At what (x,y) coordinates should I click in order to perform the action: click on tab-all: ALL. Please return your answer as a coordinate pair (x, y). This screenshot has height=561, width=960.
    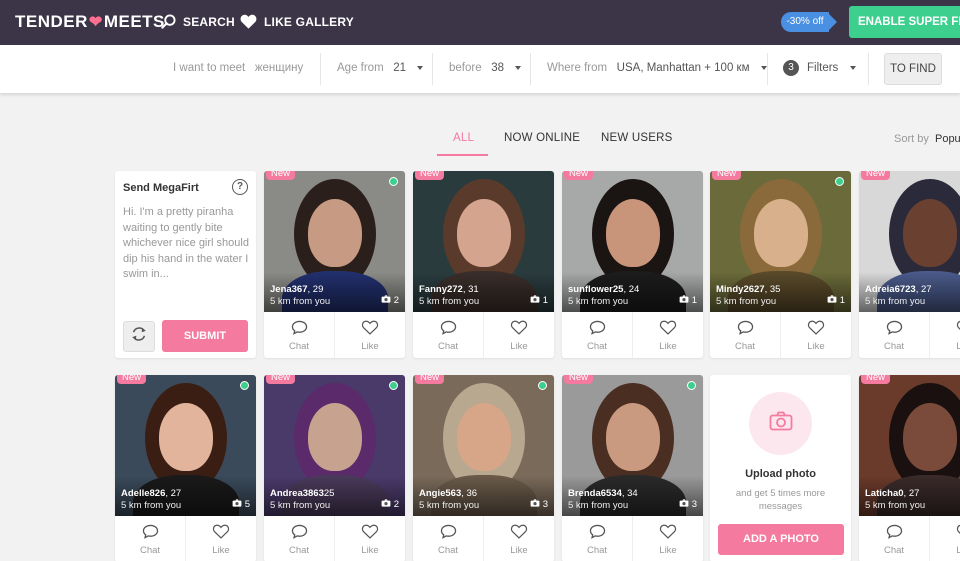
    Looking at the image, I should click on (463, 138).